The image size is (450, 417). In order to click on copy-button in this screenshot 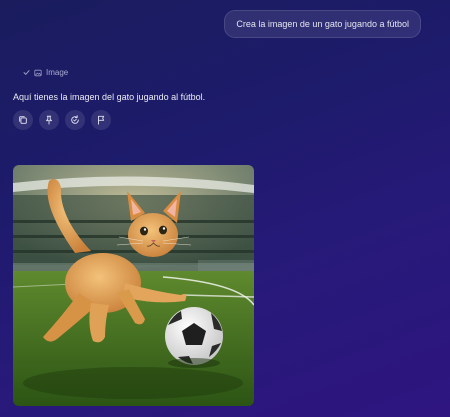, I will do `click(23, 120)`.